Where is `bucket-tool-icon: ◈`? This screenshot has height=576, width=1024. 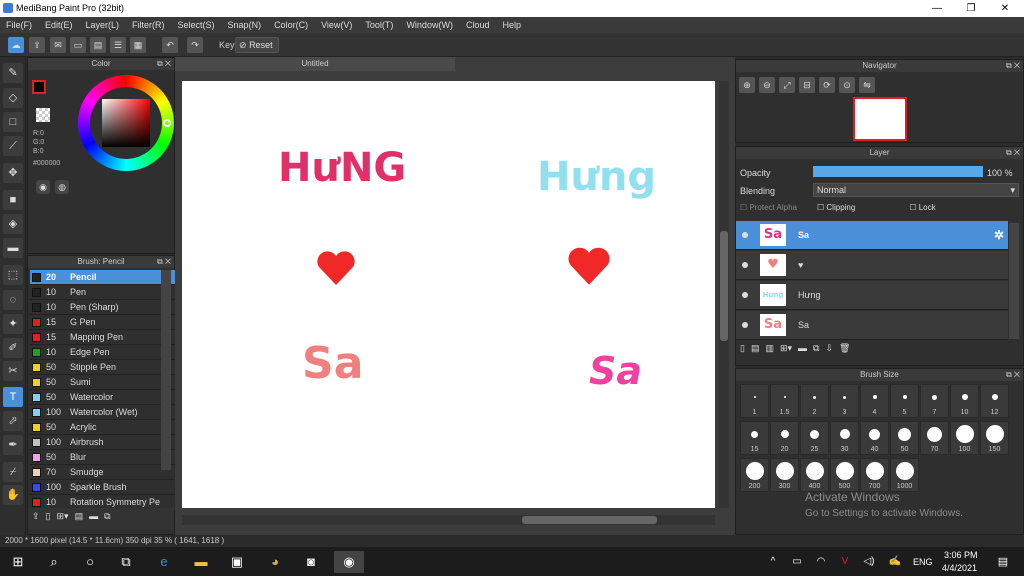 bucket-tool-icon: ◈ is located at coordinates (13, 224).